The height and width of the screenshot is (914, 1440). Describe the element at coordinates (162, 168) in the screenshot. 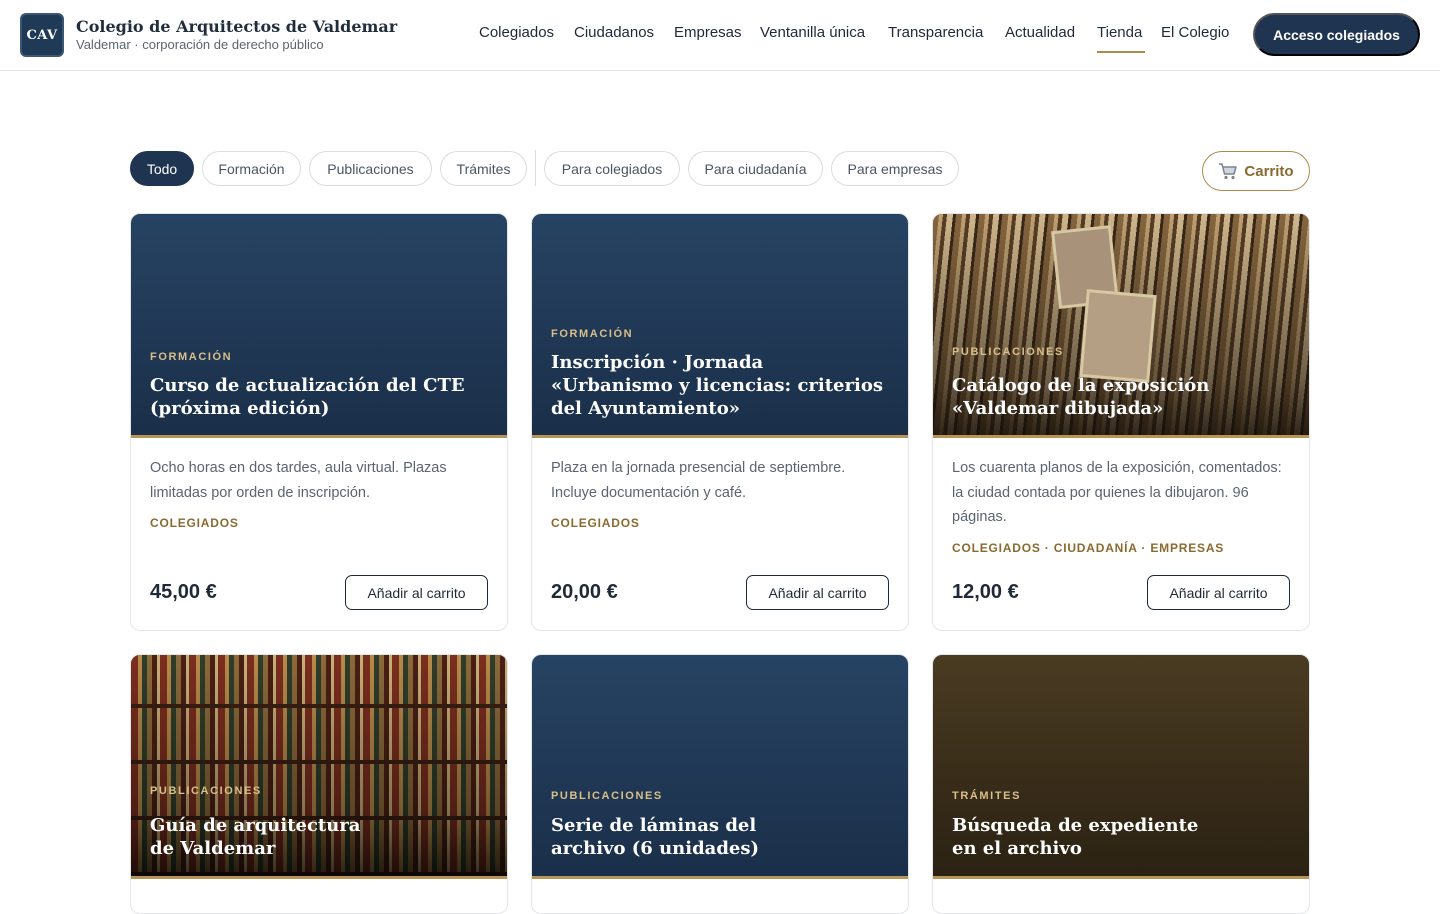

I see `filter-chip-todo: Todo` at that location.